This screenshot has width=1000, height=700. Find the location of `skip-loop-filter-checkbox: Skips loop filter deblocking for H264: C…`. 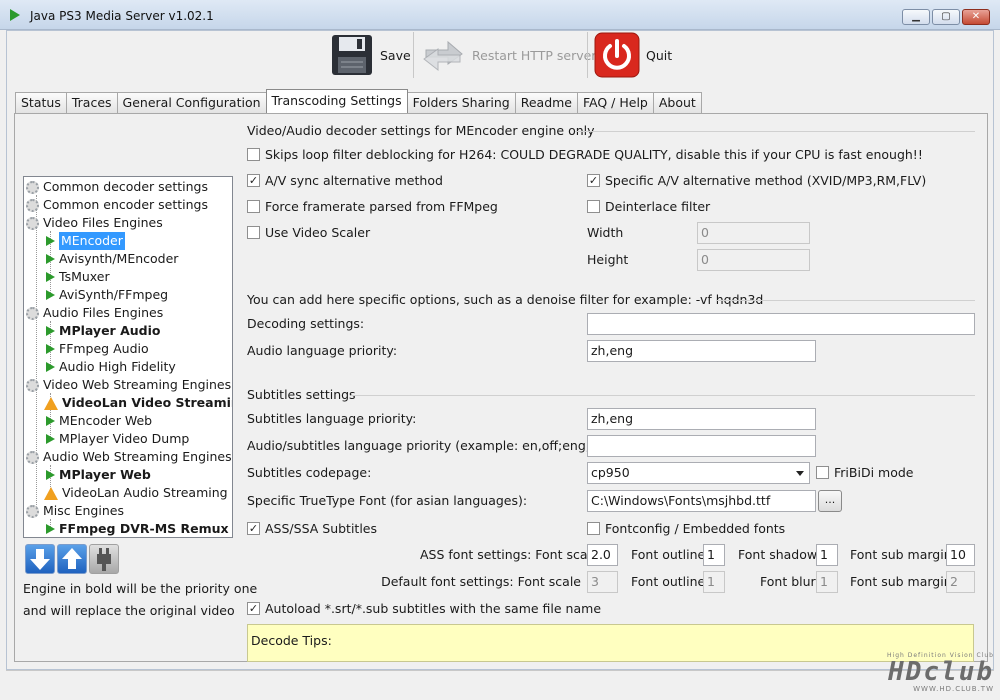

skip-loop-filter-checkbox: Skips loop filter deblocking for H264: C… is located at coordinates (585, 154).